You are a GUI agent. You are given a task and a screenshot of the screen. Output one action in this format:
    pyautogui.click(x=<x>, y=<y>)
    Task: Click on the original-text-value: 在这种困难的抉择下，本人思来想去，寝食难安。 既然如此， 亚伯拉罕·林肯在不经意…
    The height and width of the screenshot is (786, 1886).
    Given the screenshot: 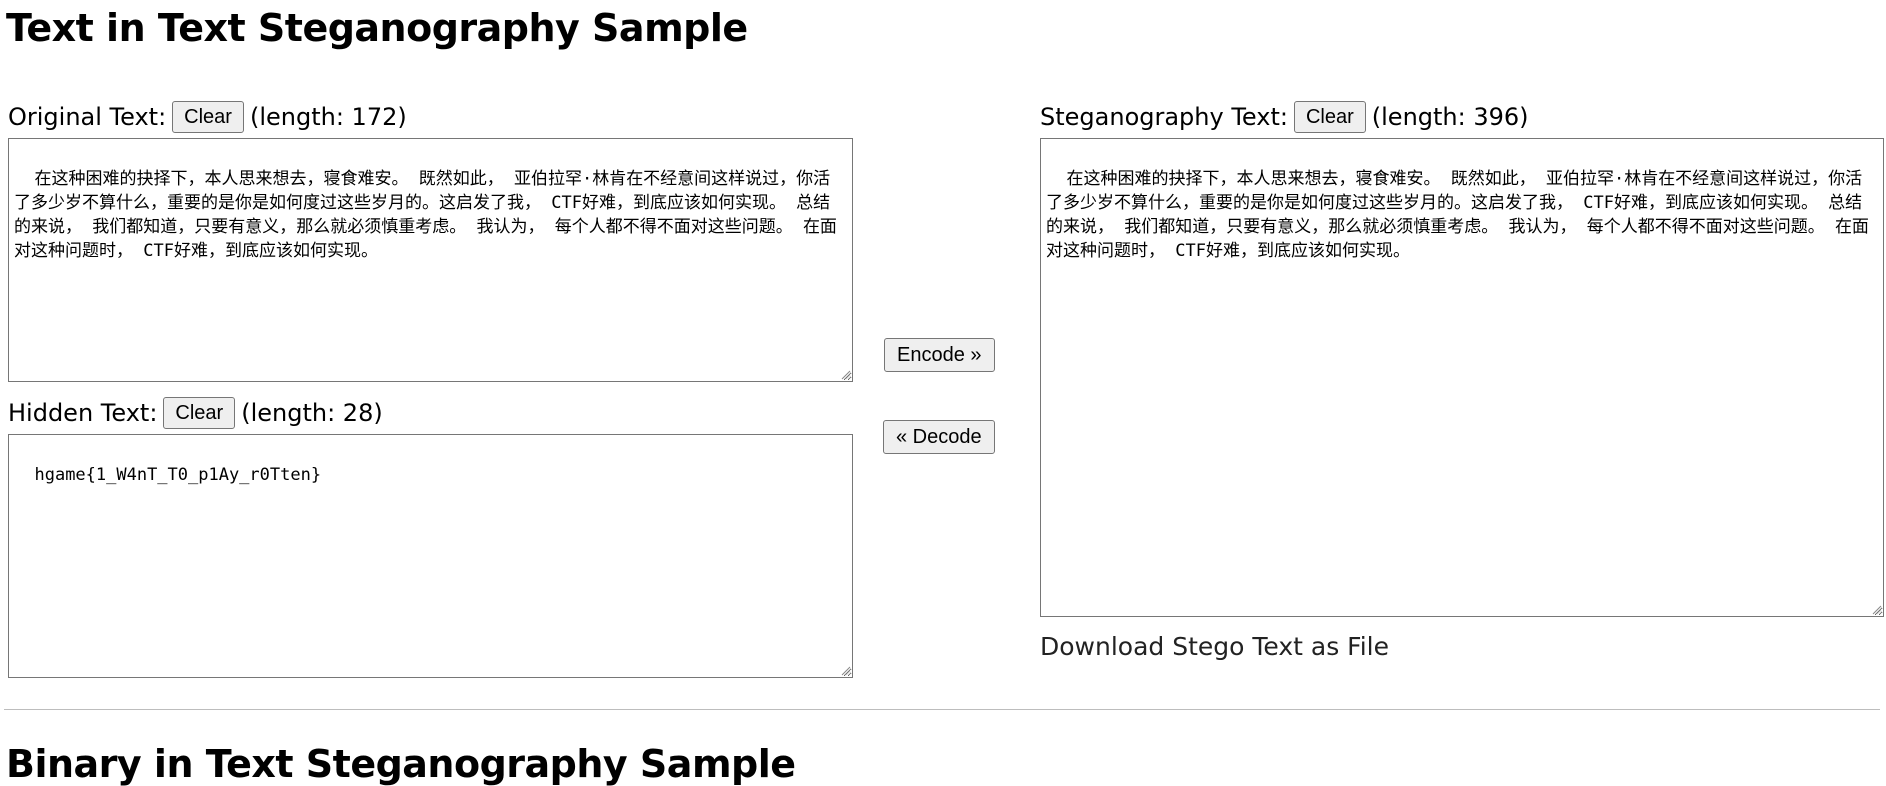 What is the action you would take?
    pyautogui.click(x=425, y=215)
    